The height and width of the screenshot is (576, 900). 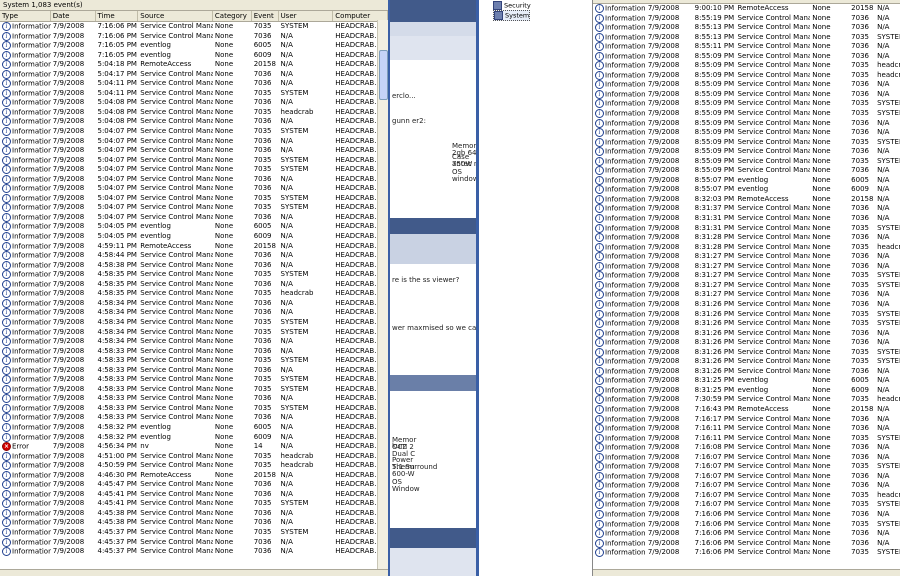 I want to click on tree-item-security: Security, so click(x=512, y=5).